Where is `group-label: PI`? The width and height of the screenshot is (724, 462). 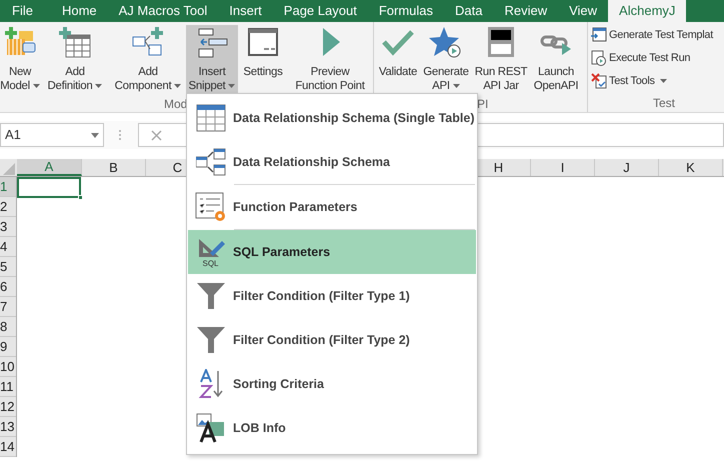
group-label: PI is located at coordinates (482, 104).